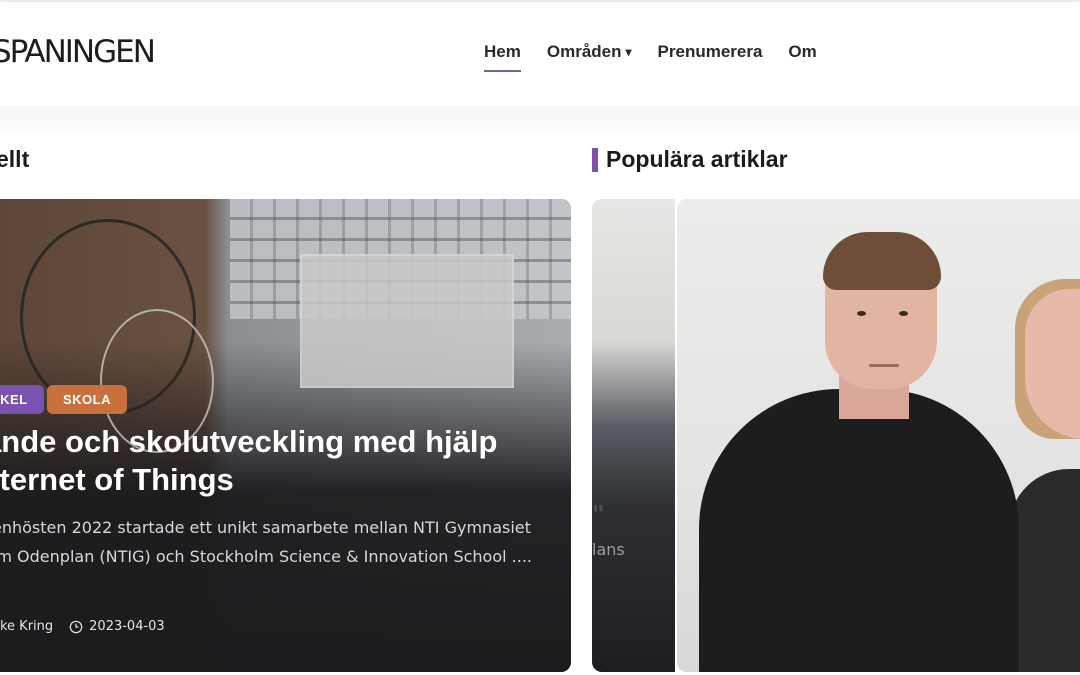 The image size is (1080, 675). What do you see at coordinates (76, 626) in the screenshot?
I see `clock-icon` at bounding box center [76, 626].